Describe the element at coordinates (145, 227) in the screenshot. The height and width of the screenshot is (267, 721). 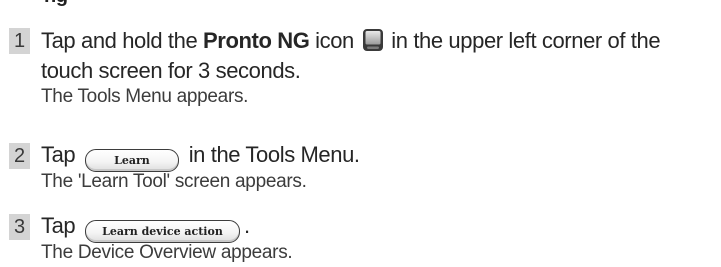
I see `step-instruction: Tap Learn device action.` at that location.